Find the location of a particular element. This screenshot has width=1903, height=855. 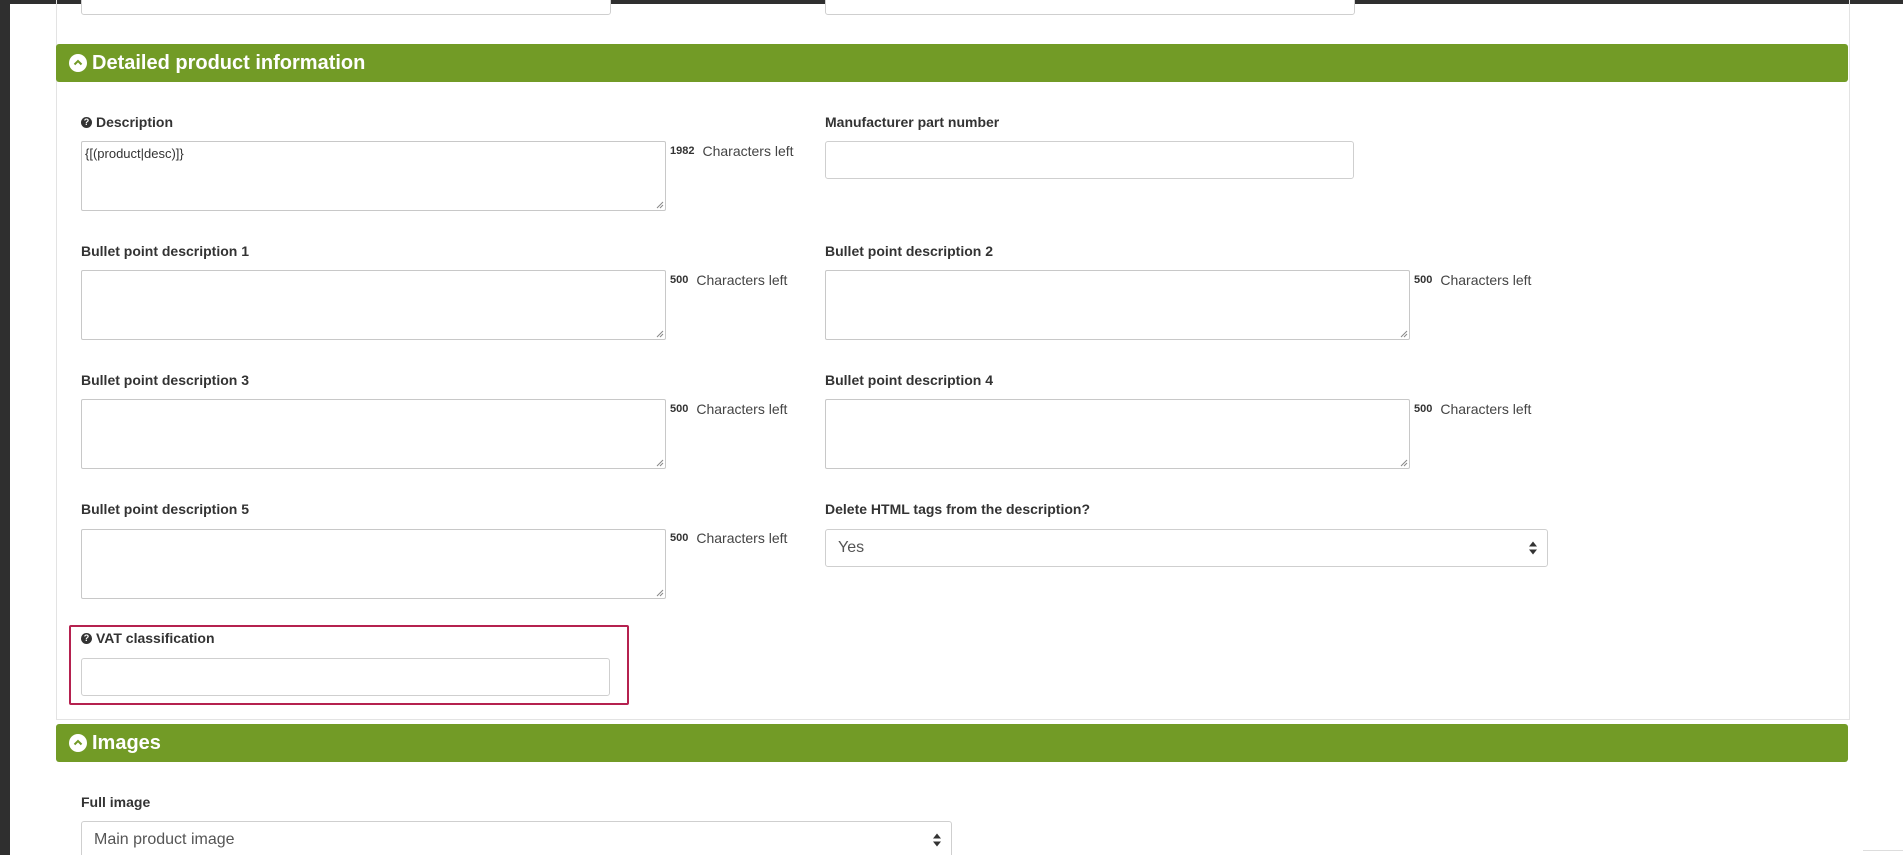

bullet2-count-suffix: Characters left is located at coordinates (1486, 280).